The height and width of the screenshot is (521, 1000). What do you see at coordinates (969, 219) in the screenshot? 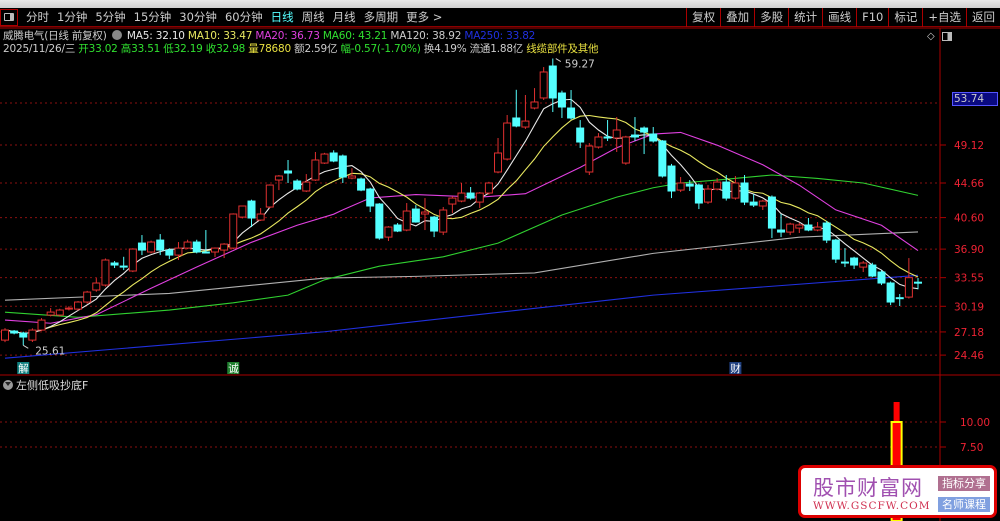
I see `price-tick-label: 40.60` at bounding box center [969, 219].